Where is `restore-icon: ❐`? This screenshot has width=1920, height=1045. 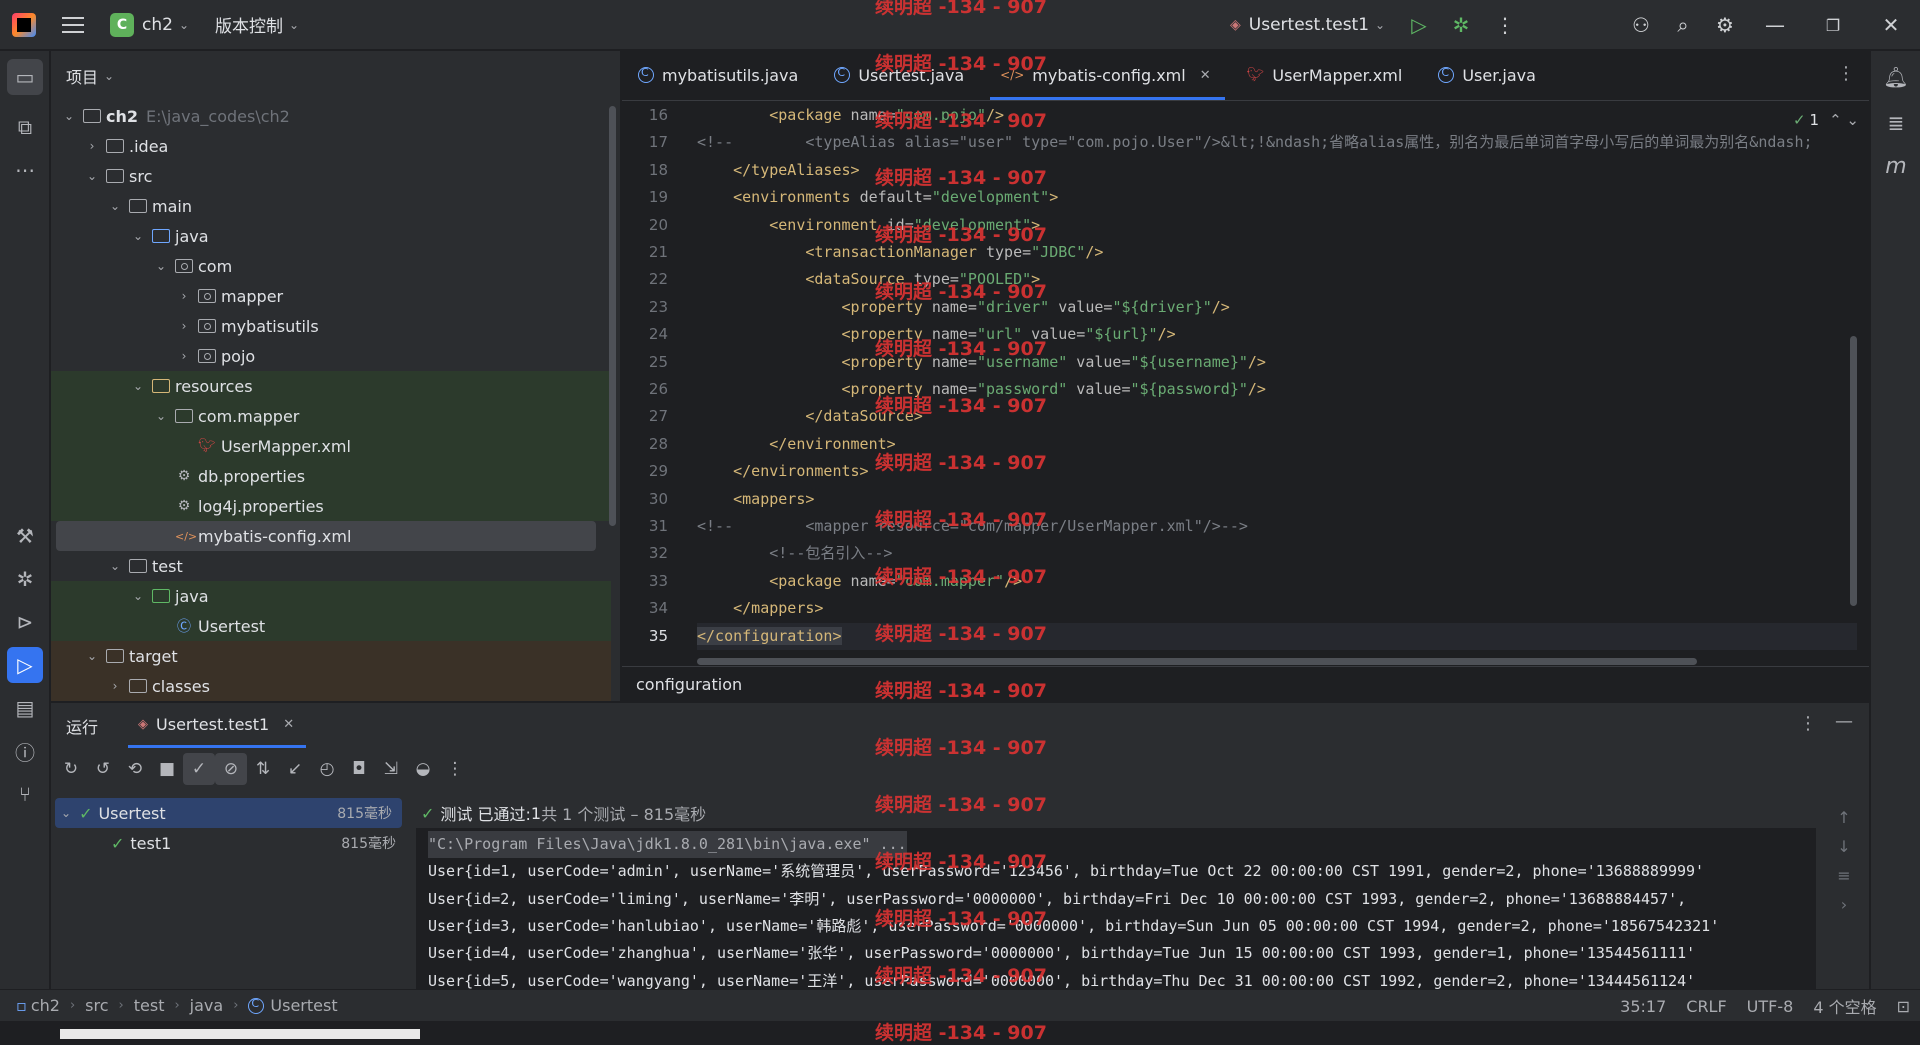 restore-icon: ❐ is located at coordinates (1833, 25).